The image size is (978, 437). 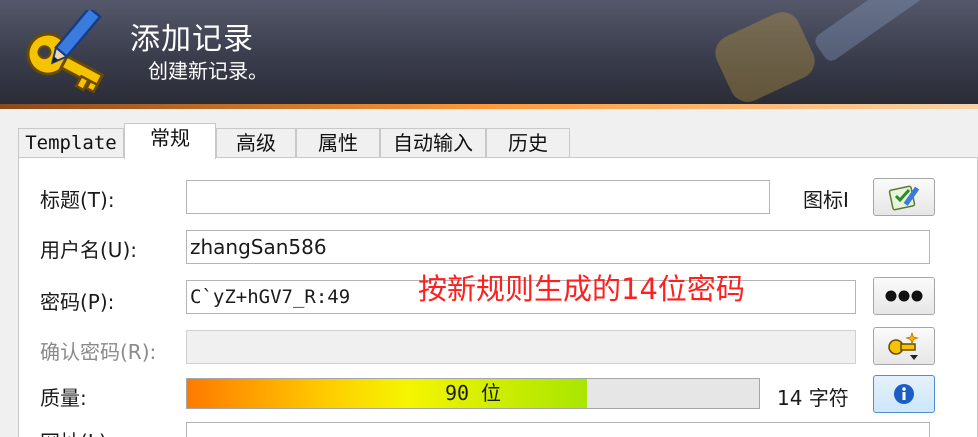 I want to click on password-annotation: 按新规则生成的14位密码, so click(x=581, y=289).